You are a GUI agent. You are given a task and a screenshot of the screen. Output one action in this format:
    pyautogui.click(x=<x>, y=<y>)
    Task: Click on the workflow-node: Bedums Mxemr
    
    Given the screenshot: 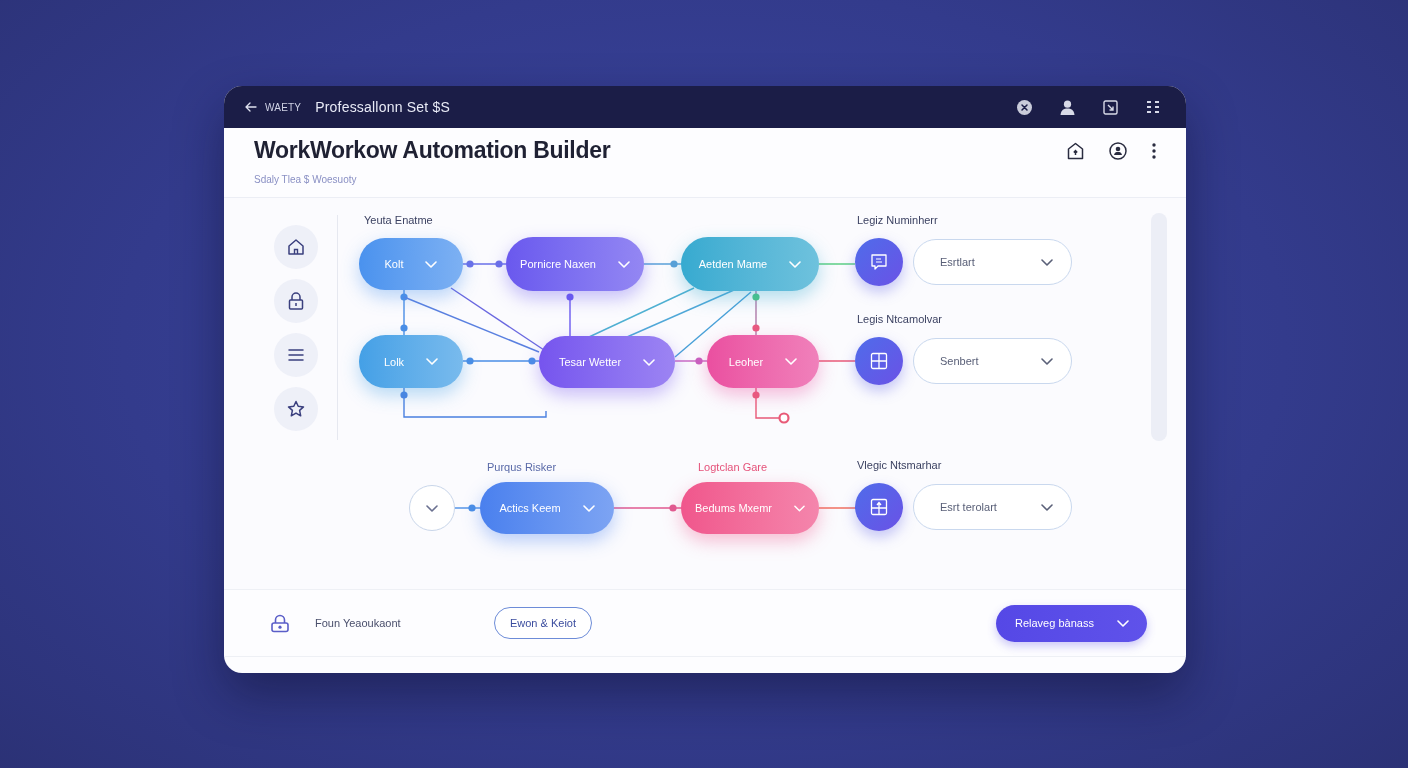 What is the action you would take?
    pyautogui.click(x=750, y=508)
    